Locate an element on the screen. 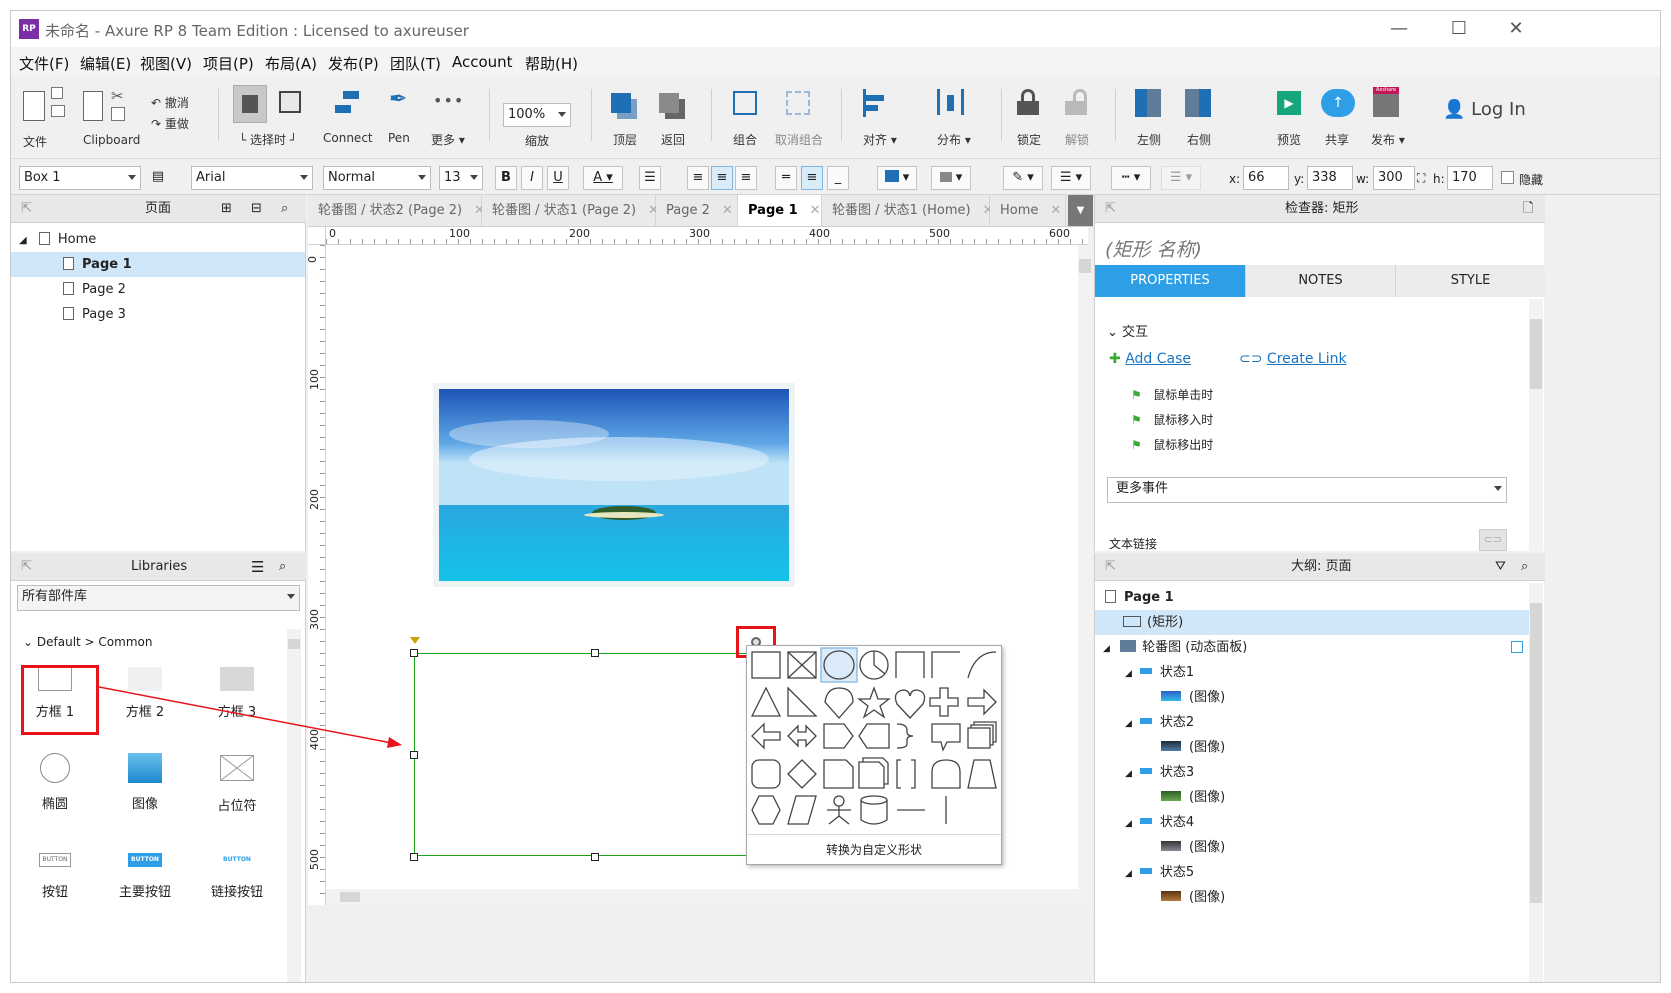  copy-icon is located at coordinates (118, 114).